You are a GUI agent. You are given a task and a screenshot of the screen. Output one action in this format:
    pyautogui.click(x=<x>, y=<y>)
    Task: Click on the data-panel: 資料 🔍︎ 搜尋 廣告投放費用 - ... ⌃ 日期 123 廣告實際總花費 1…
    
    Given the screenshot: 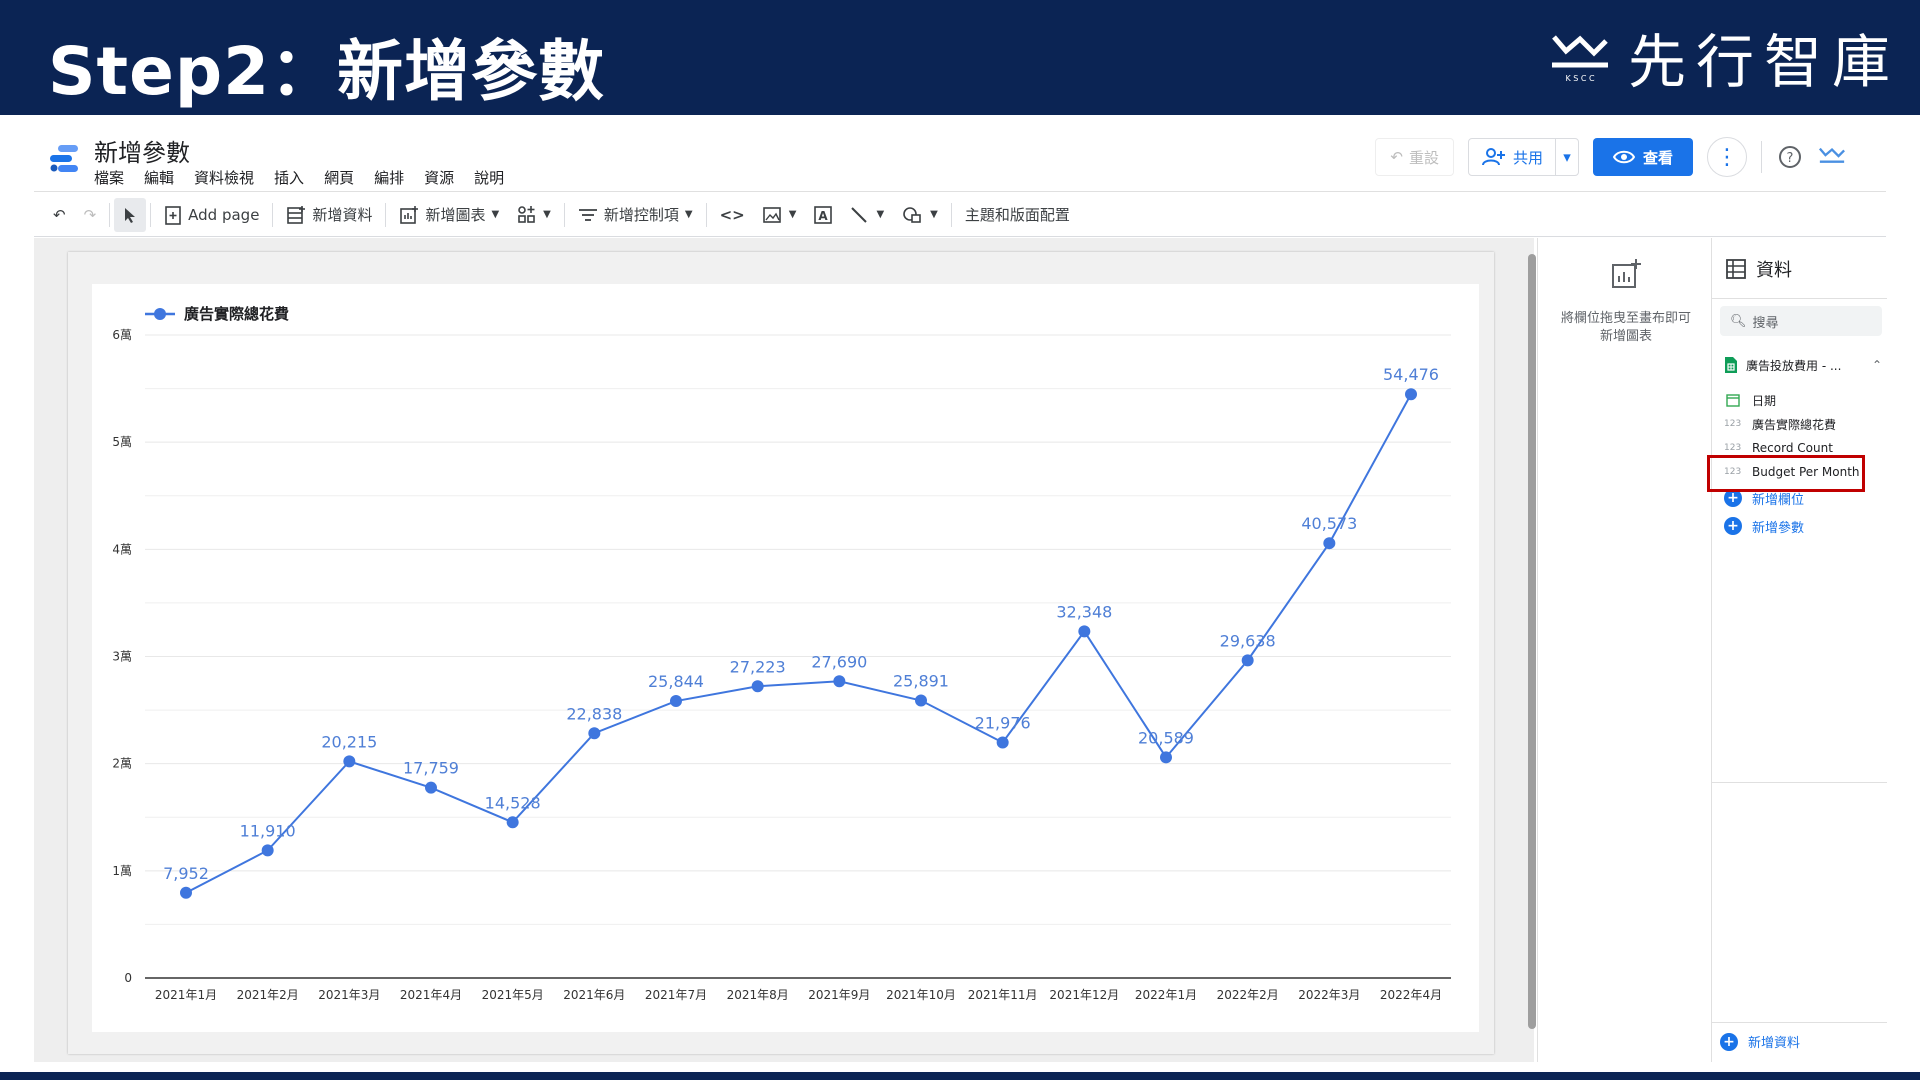 What is the action you would take?
    pyautogui.click(x=1799, y=650)
    